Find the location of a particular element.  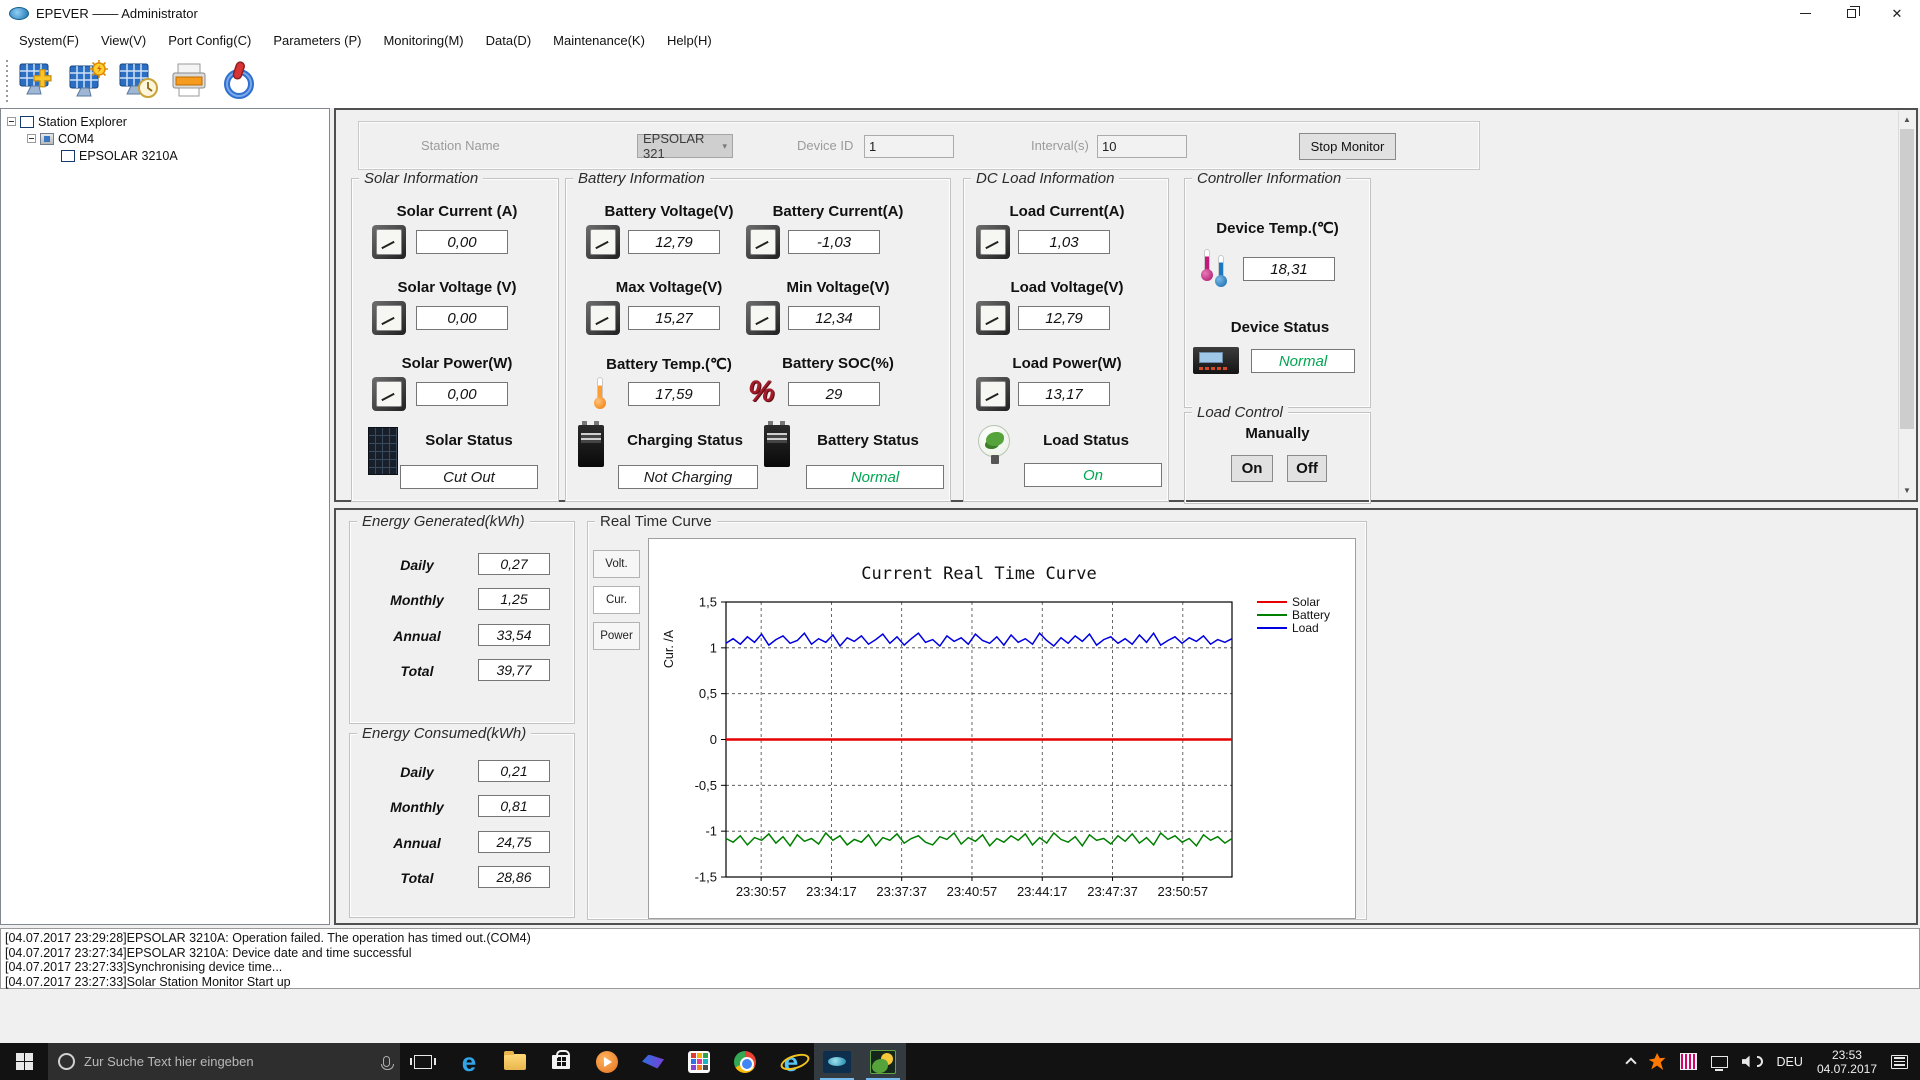

load-voltage-value: 12,79 is located at coordinates (1064, 318).